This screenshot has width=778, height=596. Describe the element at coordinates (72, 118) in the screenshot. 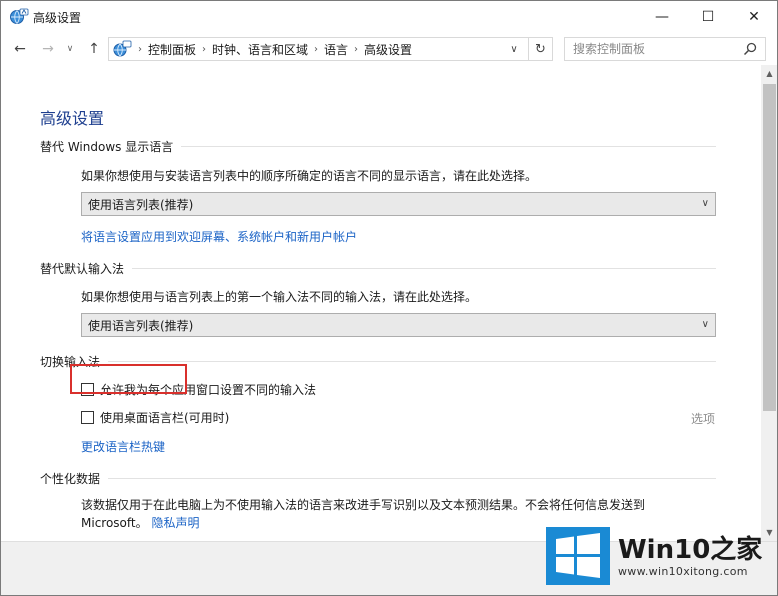

I see `page-title: 高级设置` at that location.